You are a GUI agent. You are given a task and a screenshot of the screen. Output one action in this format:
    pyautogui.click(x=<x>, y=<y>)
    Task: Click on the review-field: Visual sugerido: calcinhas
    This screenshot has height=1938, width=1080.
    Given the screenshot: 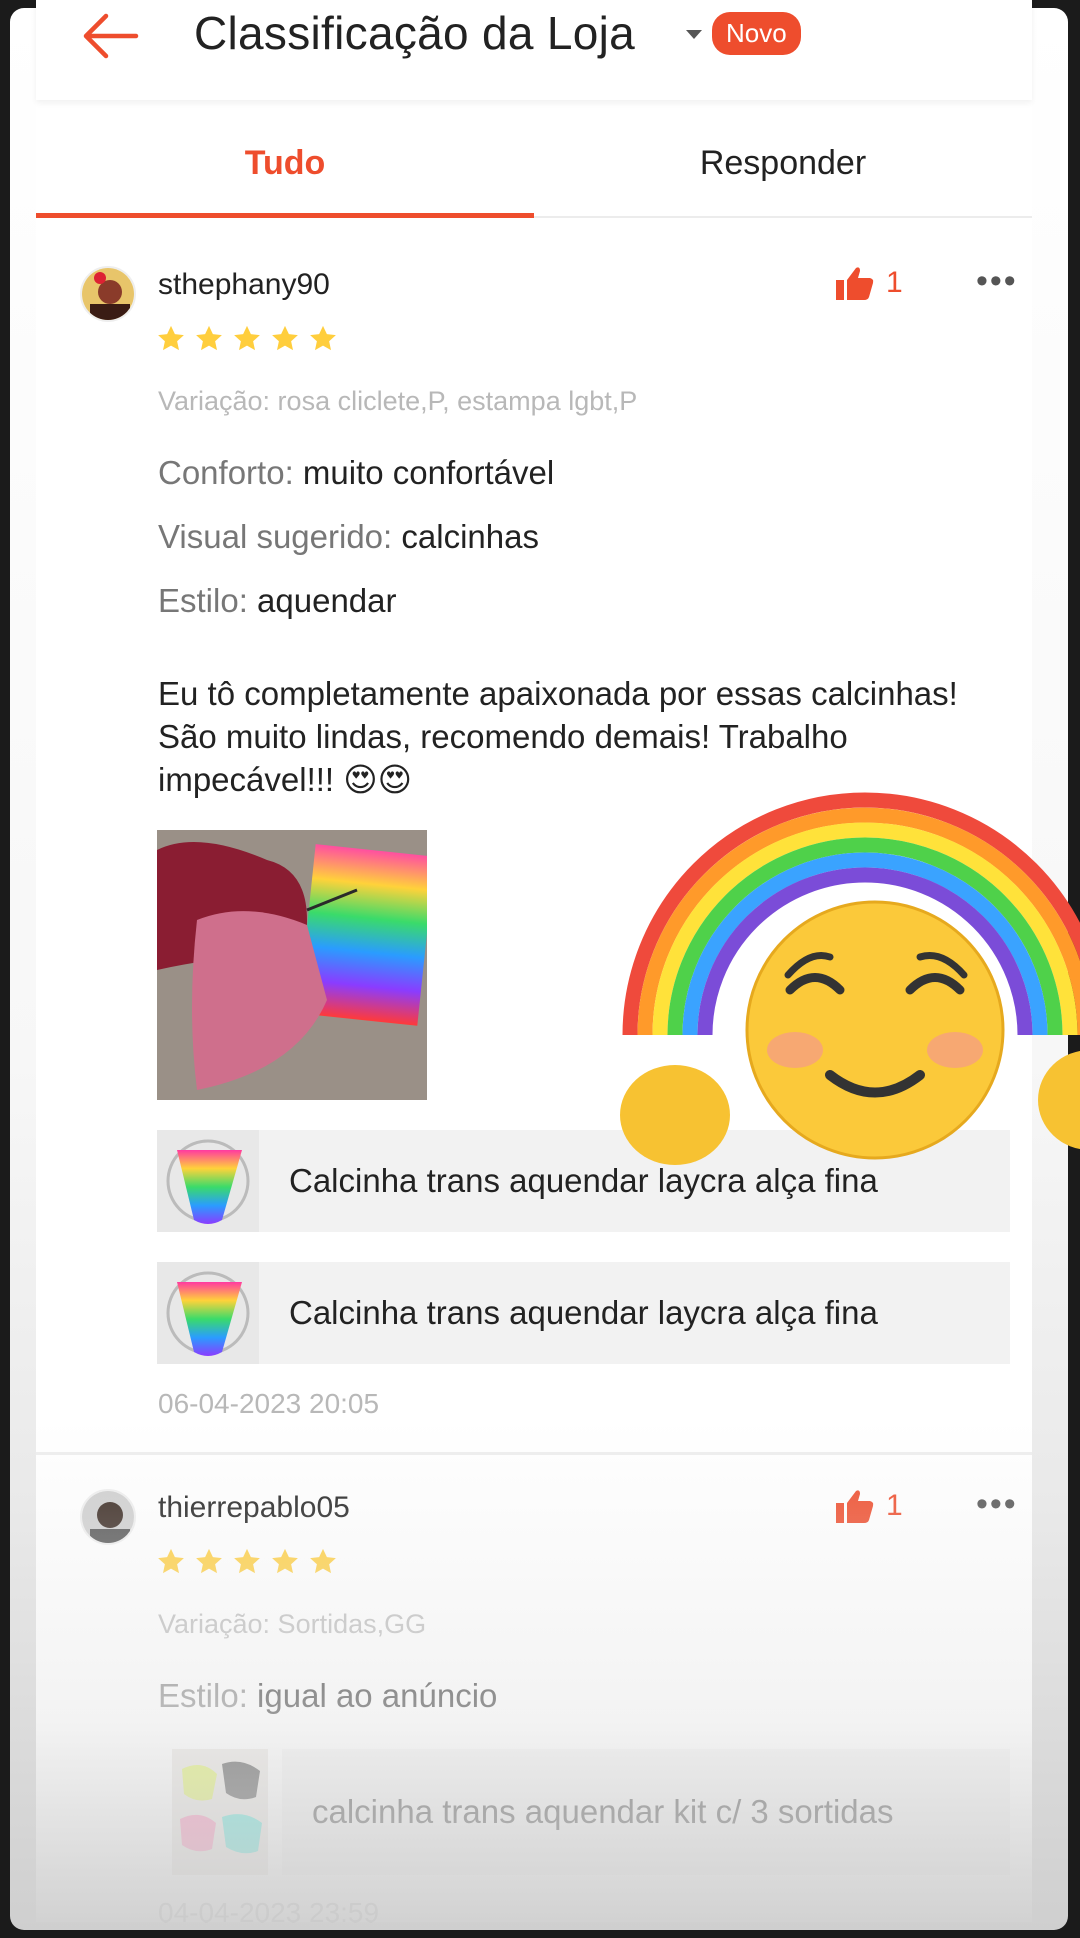 What is the action you would take?
    pyautogui.click(x=348, y=537)
    